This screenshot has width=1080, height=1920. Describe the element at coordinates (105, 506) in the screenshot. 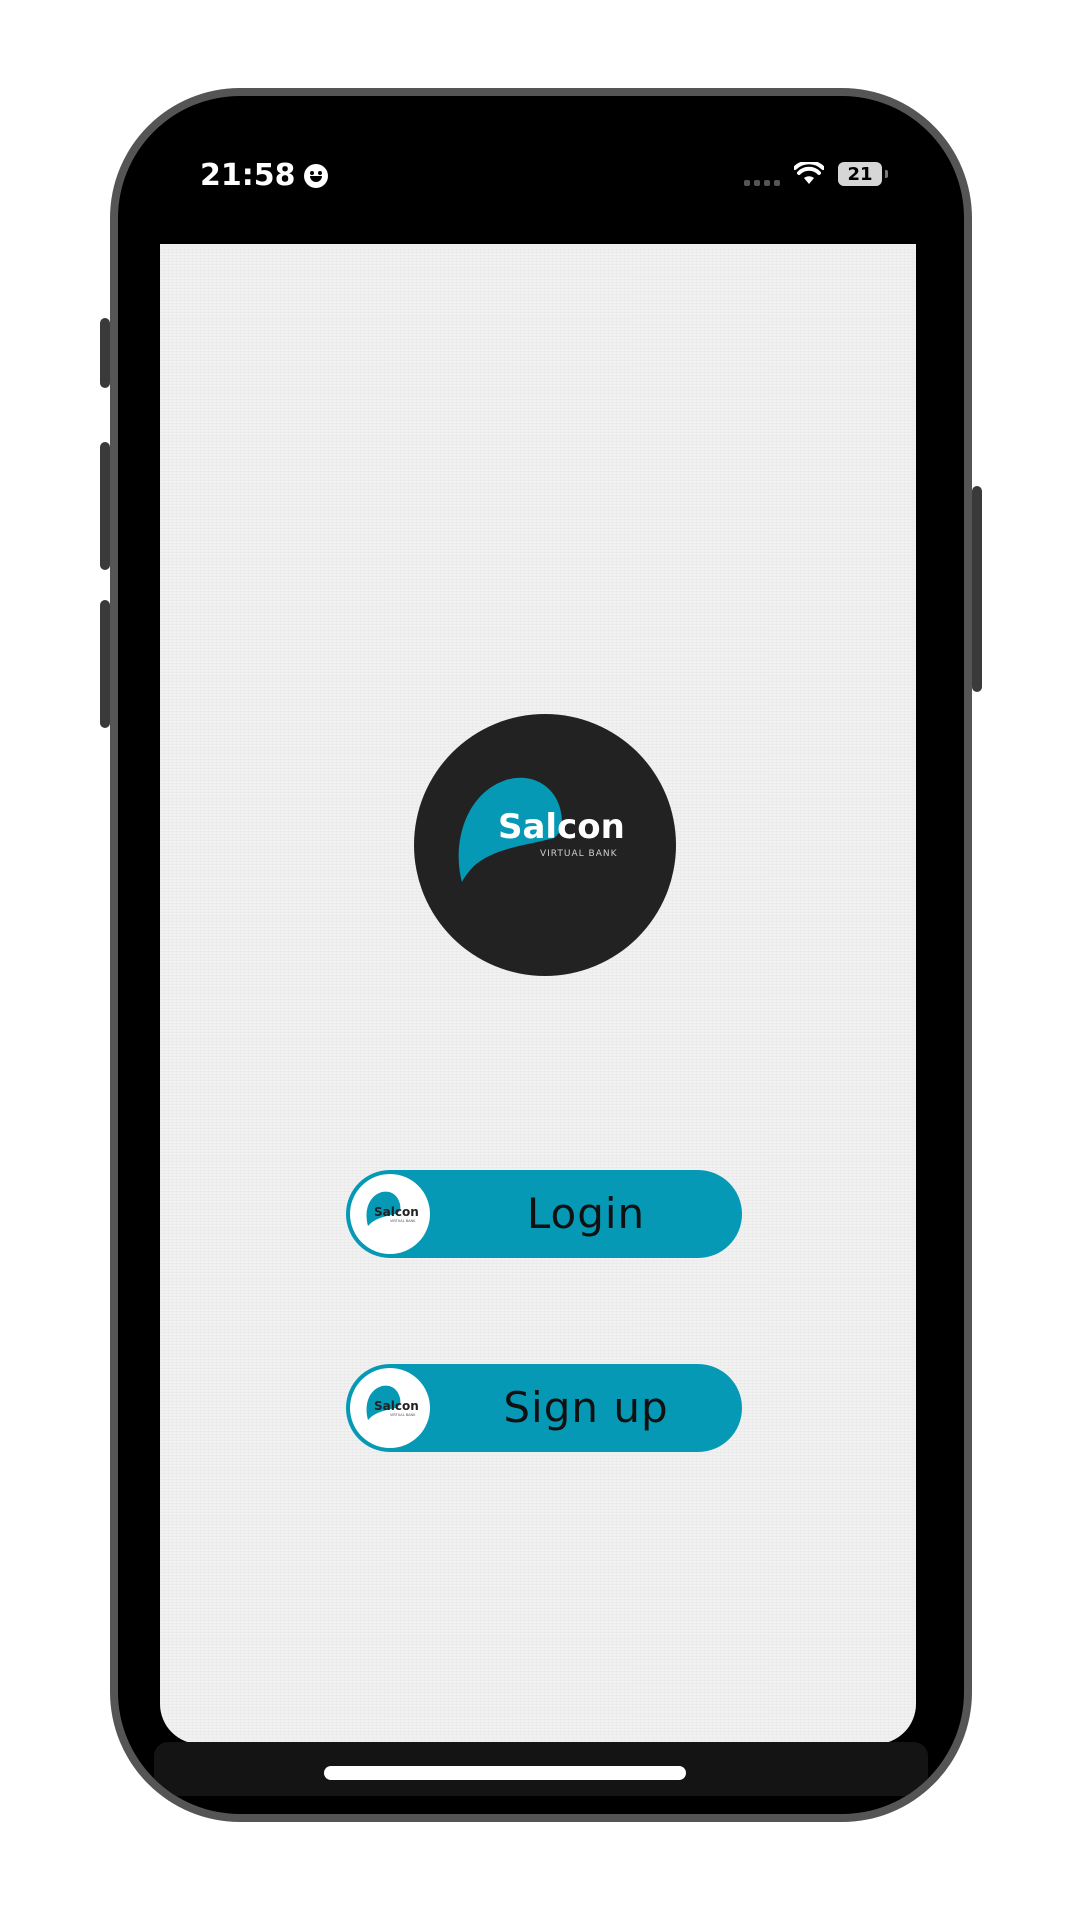

I see `volume-up-button` at that location.